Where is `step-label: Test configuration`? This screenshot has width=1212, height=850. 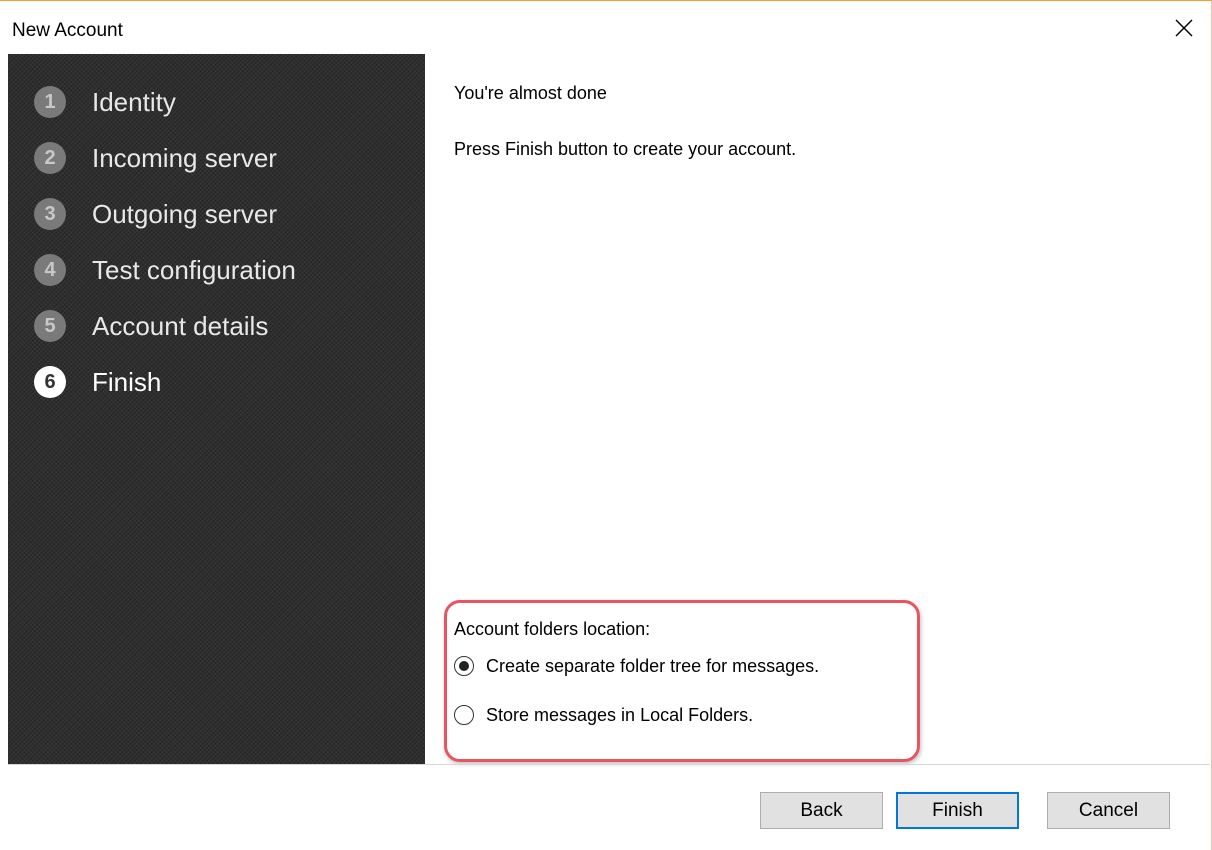
step-label: Test configuration is located at coordinates (194, 269).